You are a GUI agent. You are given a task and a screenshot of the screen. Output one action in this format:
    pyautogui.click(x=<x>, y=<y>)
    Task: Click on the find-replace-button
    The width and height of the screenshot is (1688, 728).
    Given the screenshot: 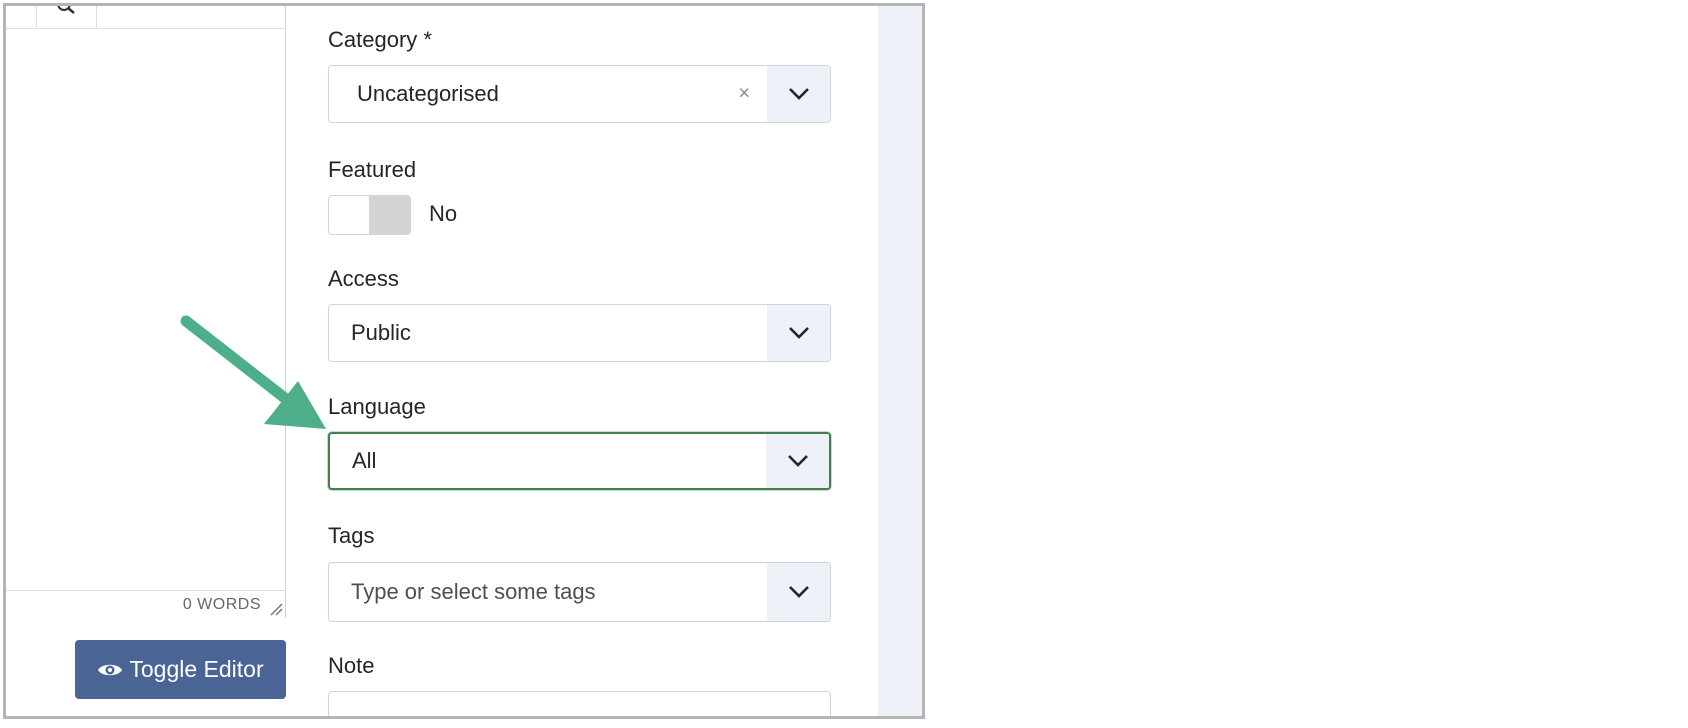 What is the action you would take?
    pyautogui.click(x=66, y=17)
    